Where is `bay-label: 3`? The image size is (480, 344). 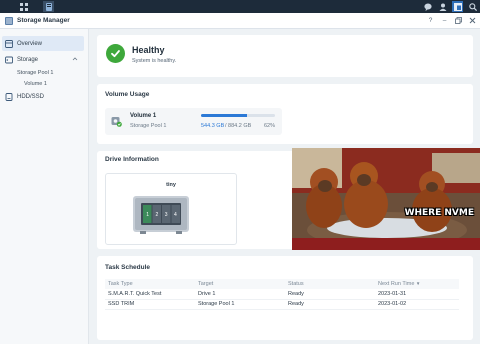
bay-label: 3 is located at coordinates (166, 215).